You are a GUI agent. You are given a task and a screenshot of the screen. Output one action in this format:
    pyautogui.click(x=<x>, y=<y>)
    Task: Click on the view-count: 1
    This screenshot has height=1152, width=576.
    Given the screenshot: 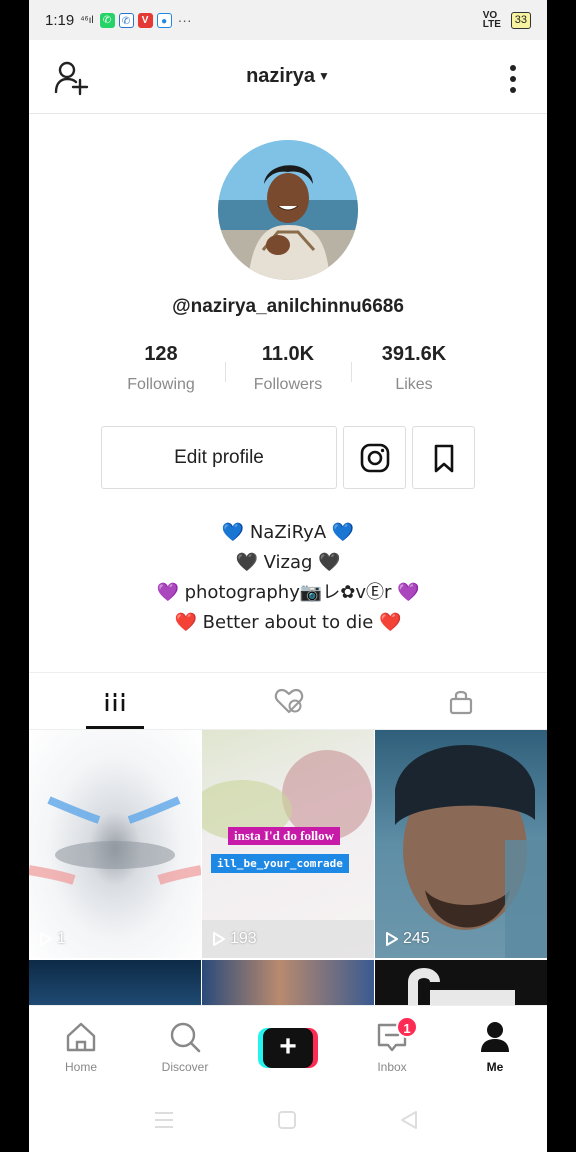 What is the action you would take?
    pyautogui.click(x=52, y=939)
    